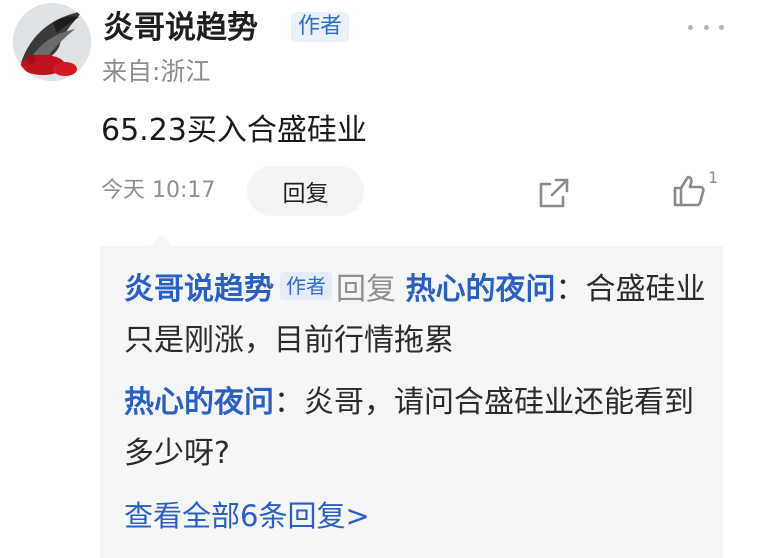  What do you see at coordinates (419, 428) in the screenshot?
I see `reply-item: 热心的夜问：炎哥，请问合盛硅业还能看到多少呀?` at bounding box center [419, 428].